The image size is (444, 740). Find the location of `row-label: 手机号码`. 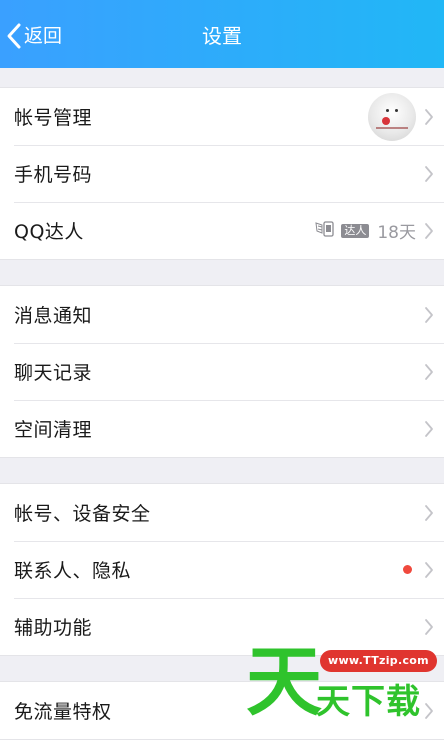

row-label: 手机号码 is located at coordinates (53, 175).